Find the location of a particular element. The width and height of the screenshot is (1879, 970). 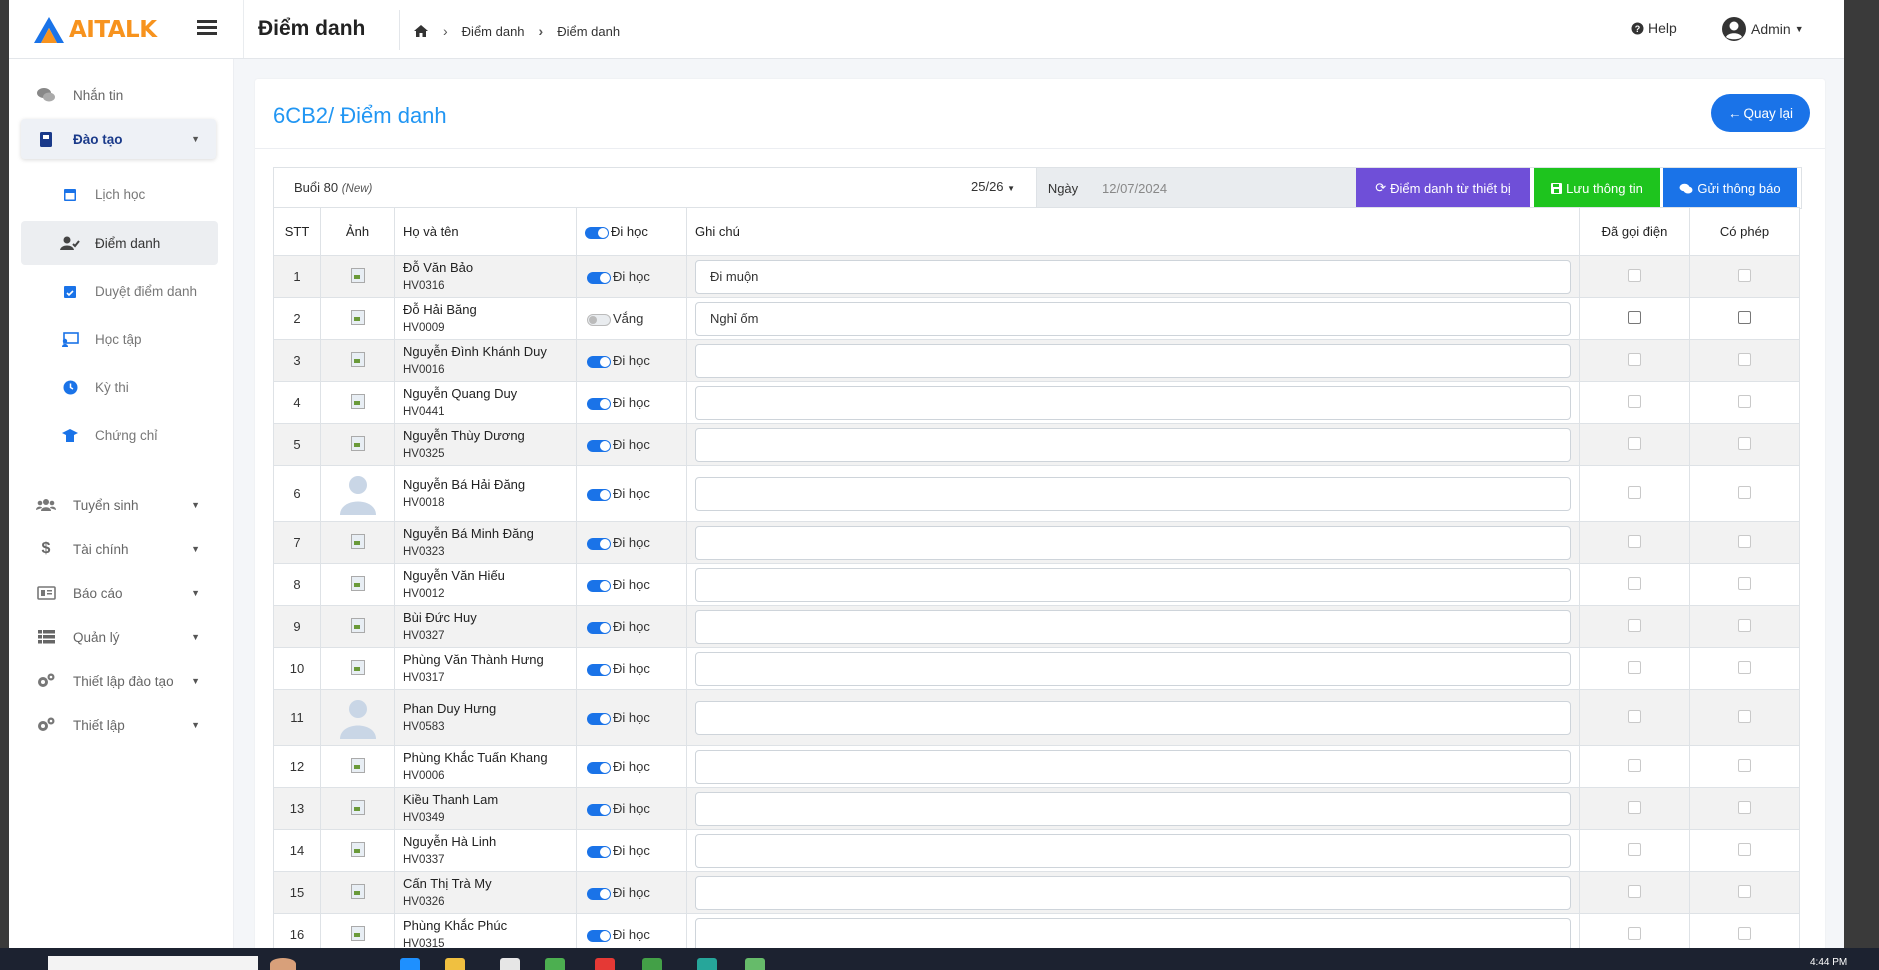

toggle-all-switch is located at coordinates (597, 232).